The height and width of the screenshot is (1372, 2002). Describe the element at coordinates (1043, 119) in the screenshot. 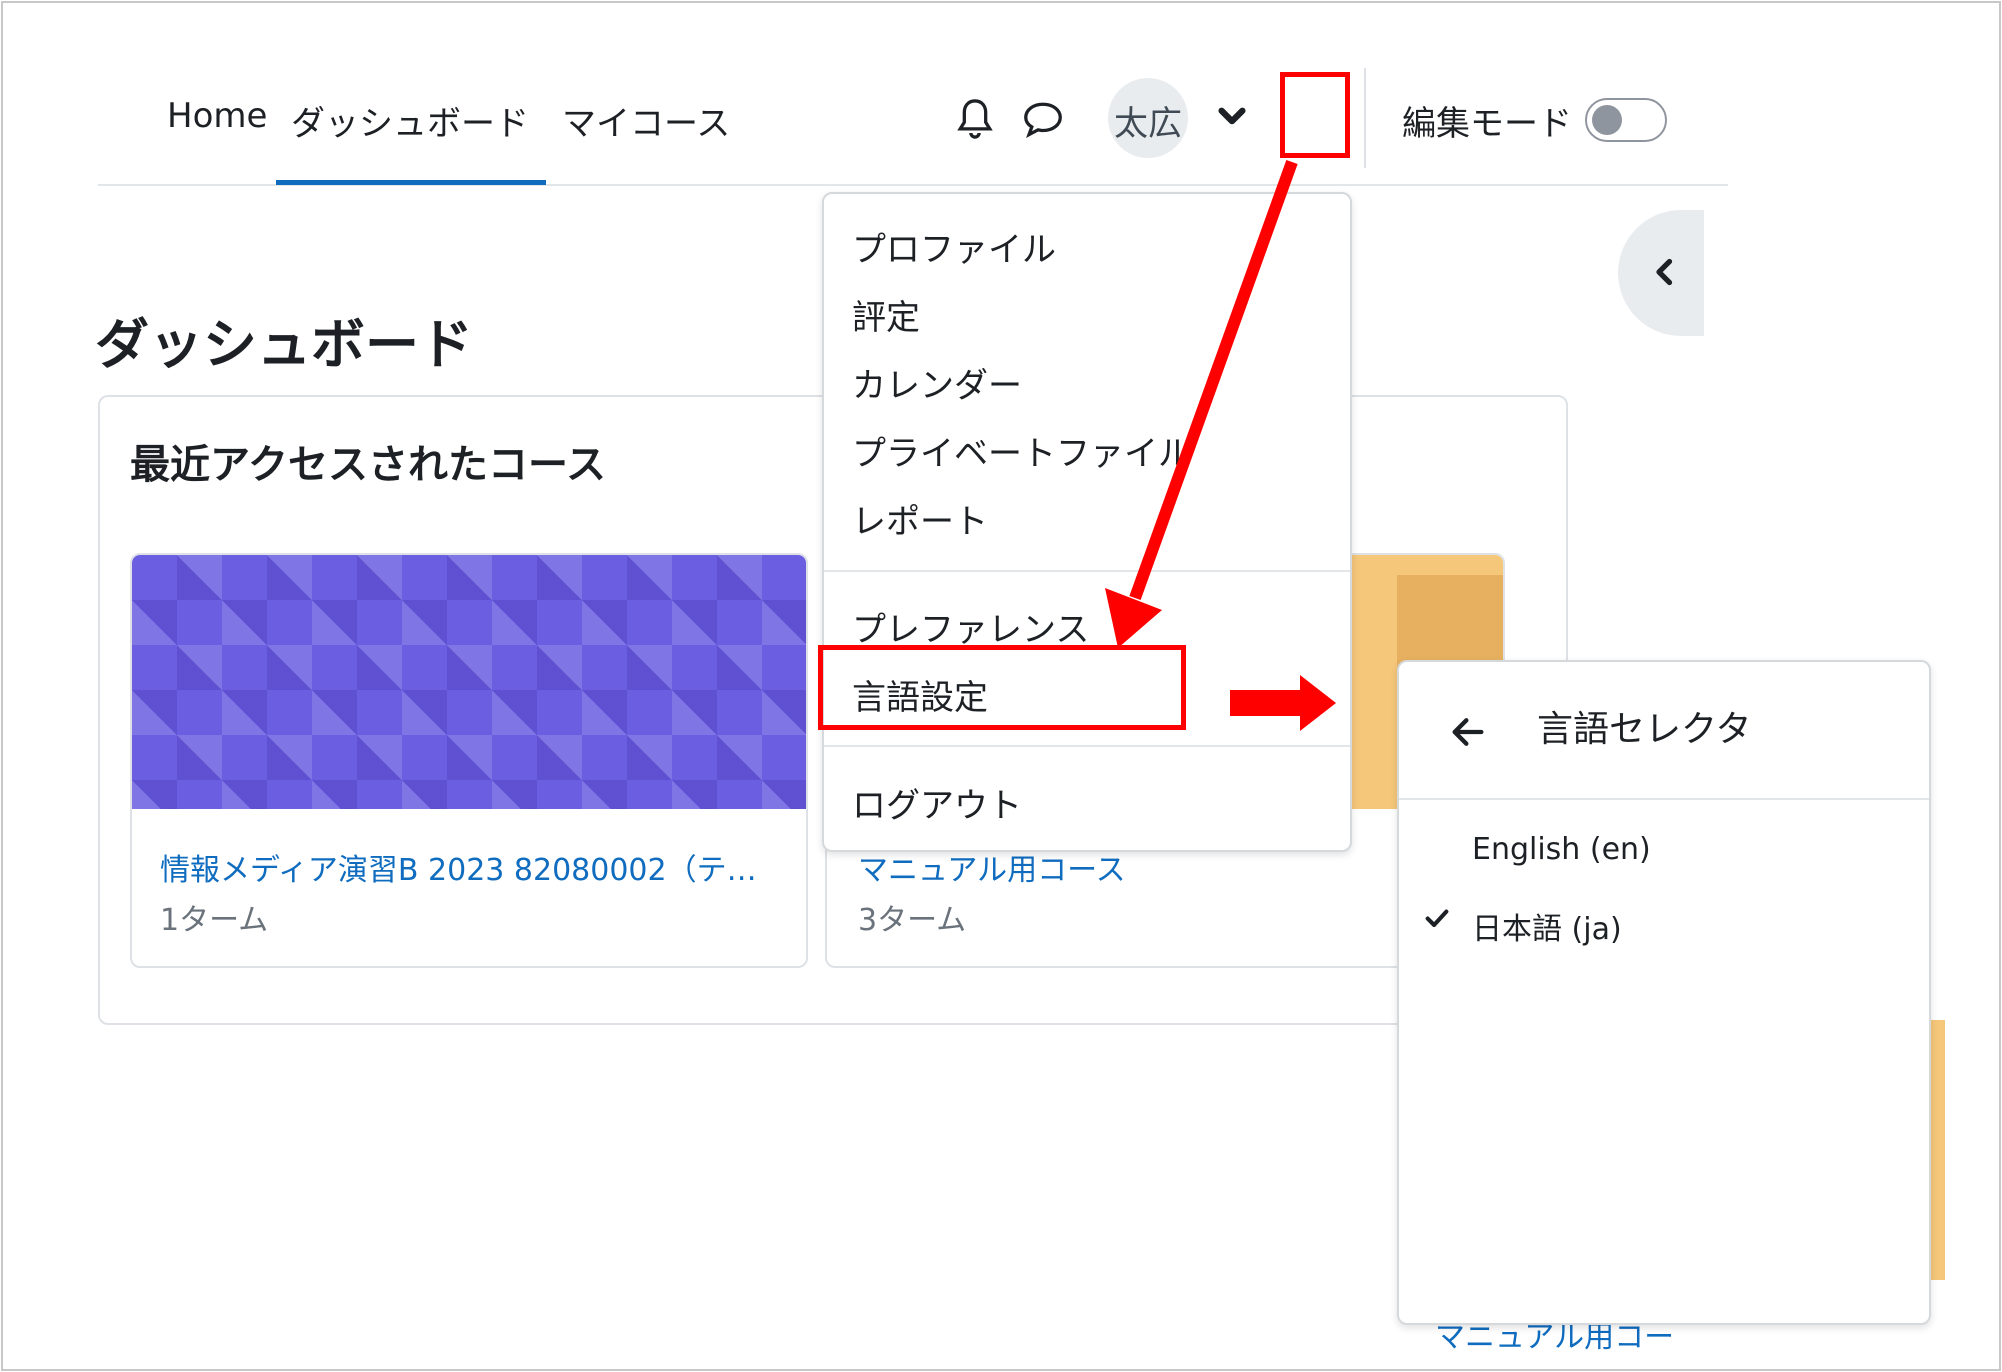

I see `message-icon` at that location.